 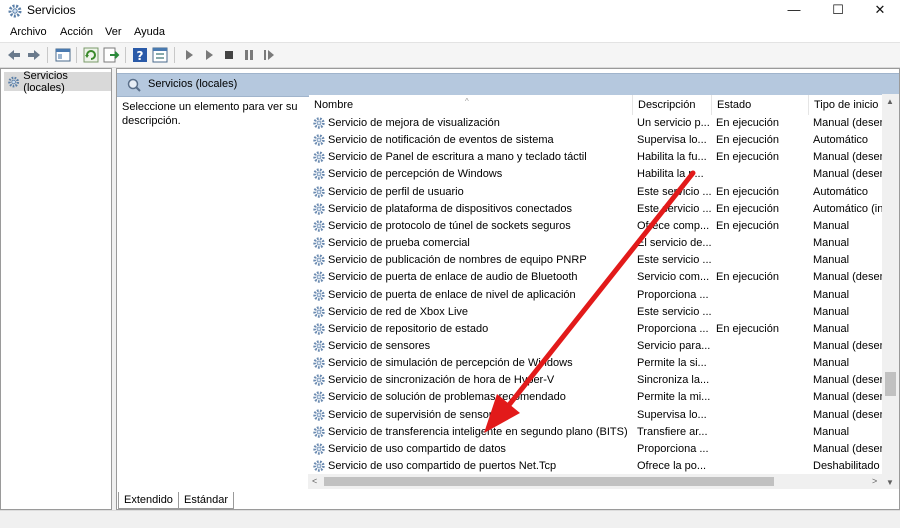 What do you see at coordinates (148, 500) in the screenshot?
I see `tab-extendido: Extendido` at bounding box center [148, 500].